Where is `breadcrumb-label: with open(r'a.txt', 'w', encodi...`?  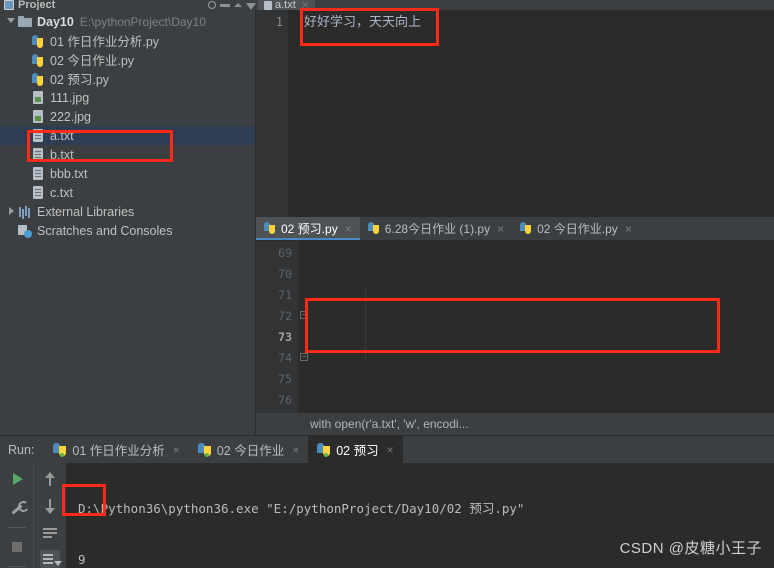 breadcrumb-label: with open(r'a.txt', 'w', encodi... is located at coordinates (389, 424).